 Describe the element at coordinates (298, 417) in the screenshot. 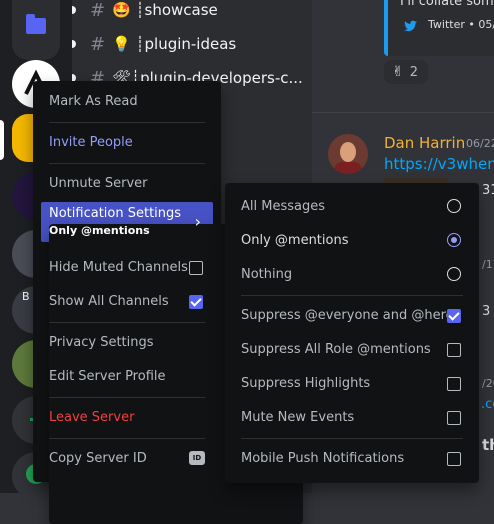

I see `menu-item-label: Mute New Events` at that location.